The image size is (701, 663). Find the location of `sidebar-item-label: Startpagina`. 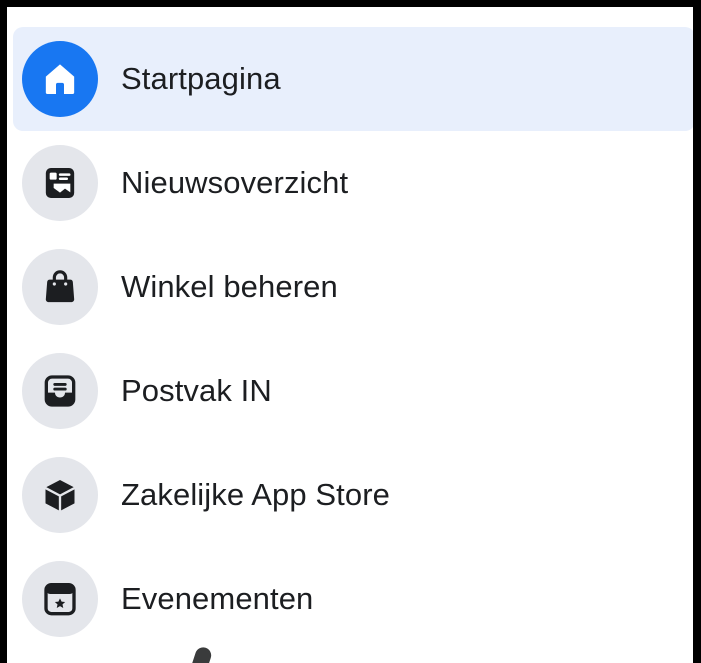

sidebar-item-label: Startpagina is located at coordinates (201, 78).